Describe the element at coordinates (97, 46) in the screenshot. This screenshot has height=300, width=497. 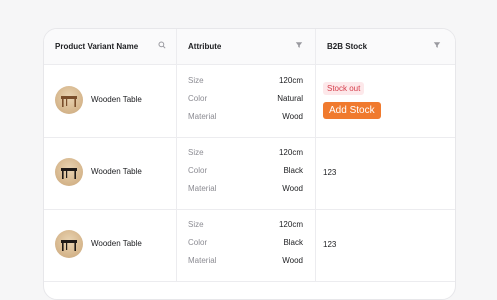
I see `column-title: Product Variant Name` at that location.